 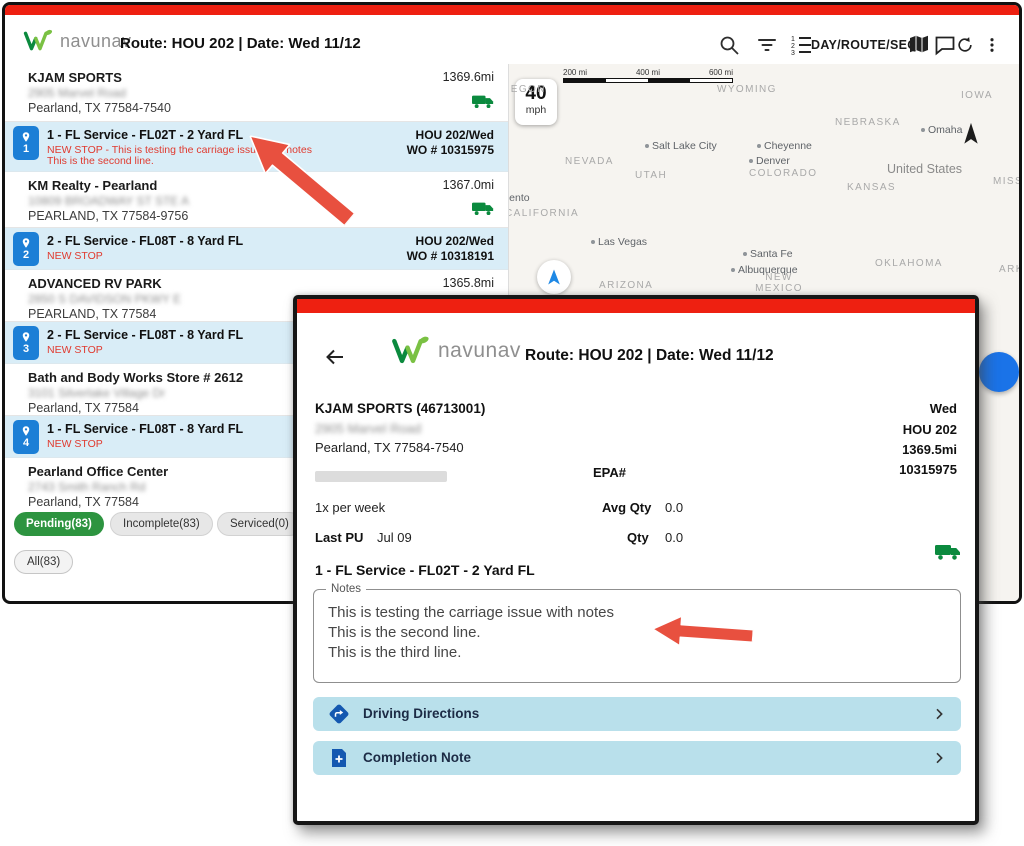 What do you see at coordinates (99, 108) in the screenshot?
I see `stop-city: Pearland, TX 77584-7540` at bounding box center [99, 108].